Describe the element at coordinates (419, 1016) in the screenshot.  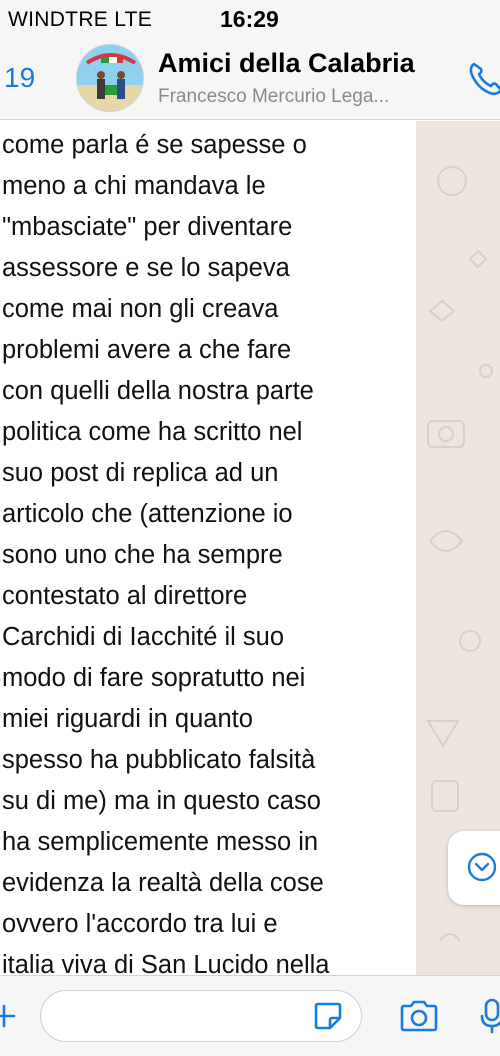
I see `camera-icon` at that location.